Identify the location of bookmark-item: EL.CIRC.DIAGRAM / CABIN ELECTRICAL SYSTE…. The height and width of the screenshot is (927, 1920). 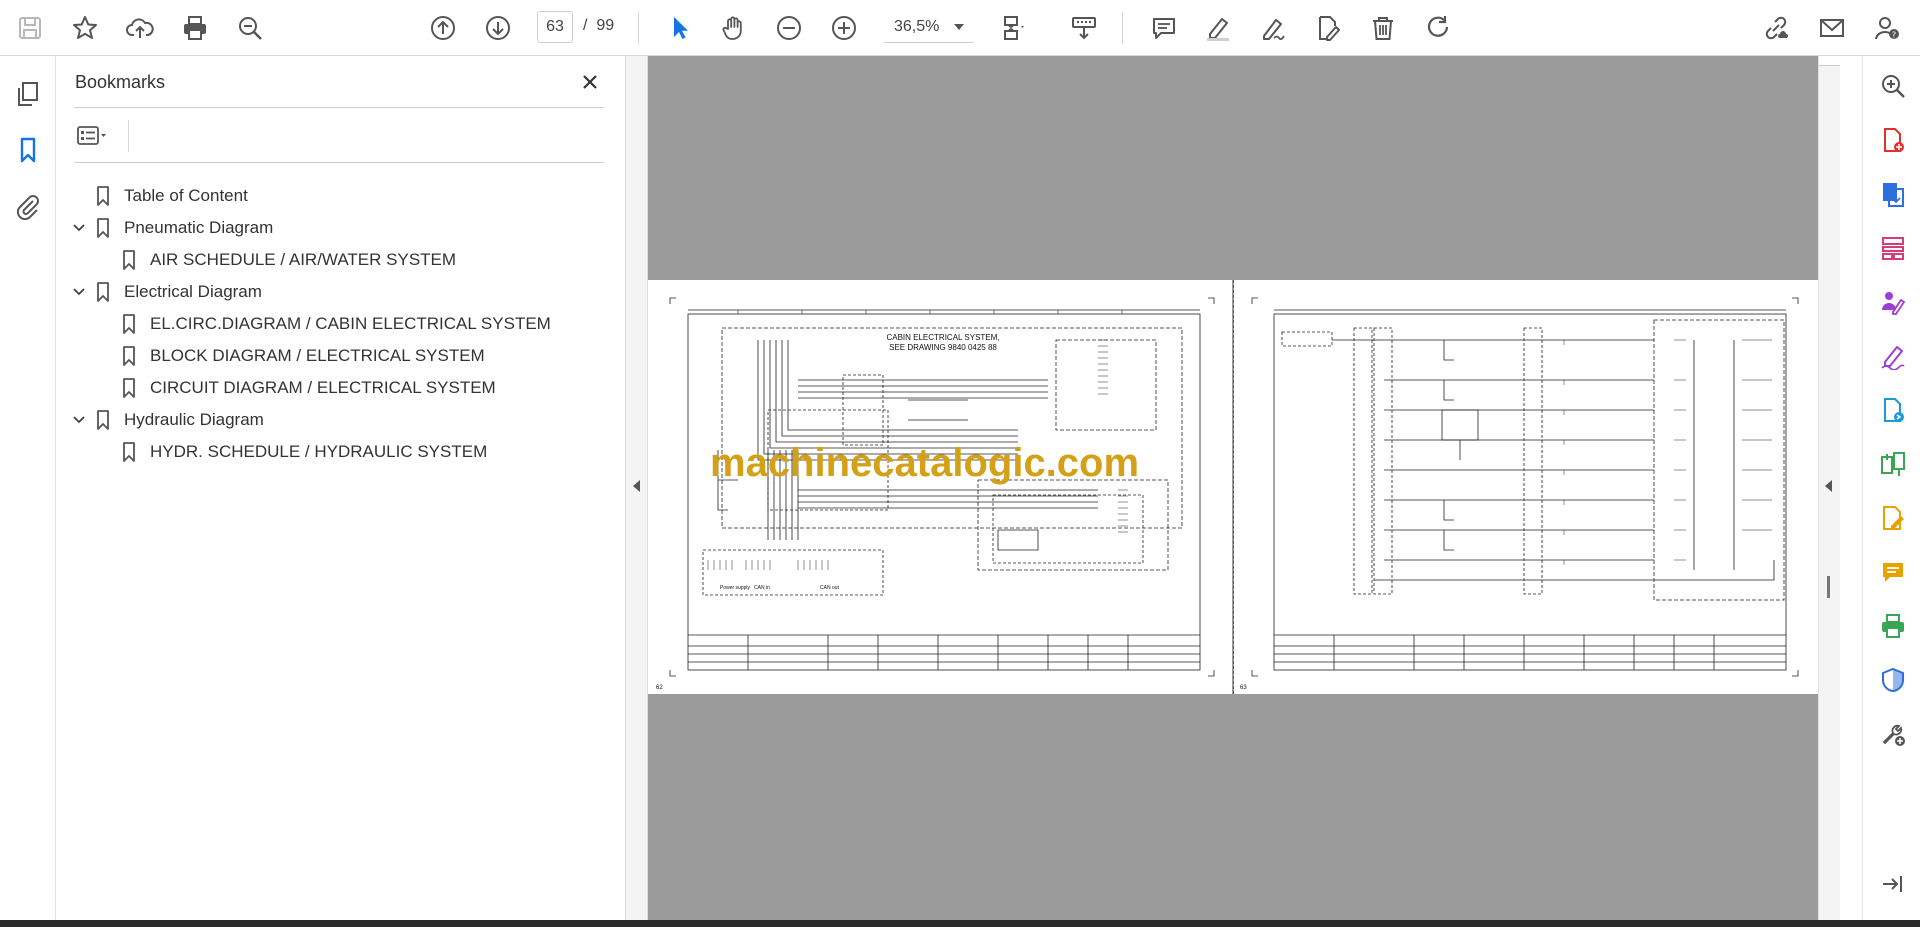
(322, 324).